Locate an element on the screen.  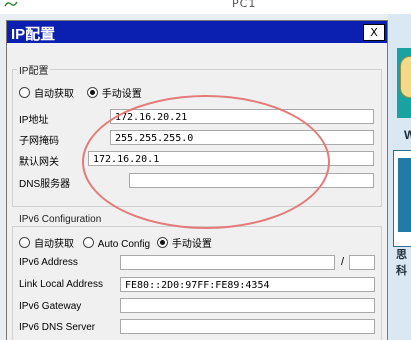
ipv6-group-title: IPv6 Configuration is located at coordinates (60, 219).